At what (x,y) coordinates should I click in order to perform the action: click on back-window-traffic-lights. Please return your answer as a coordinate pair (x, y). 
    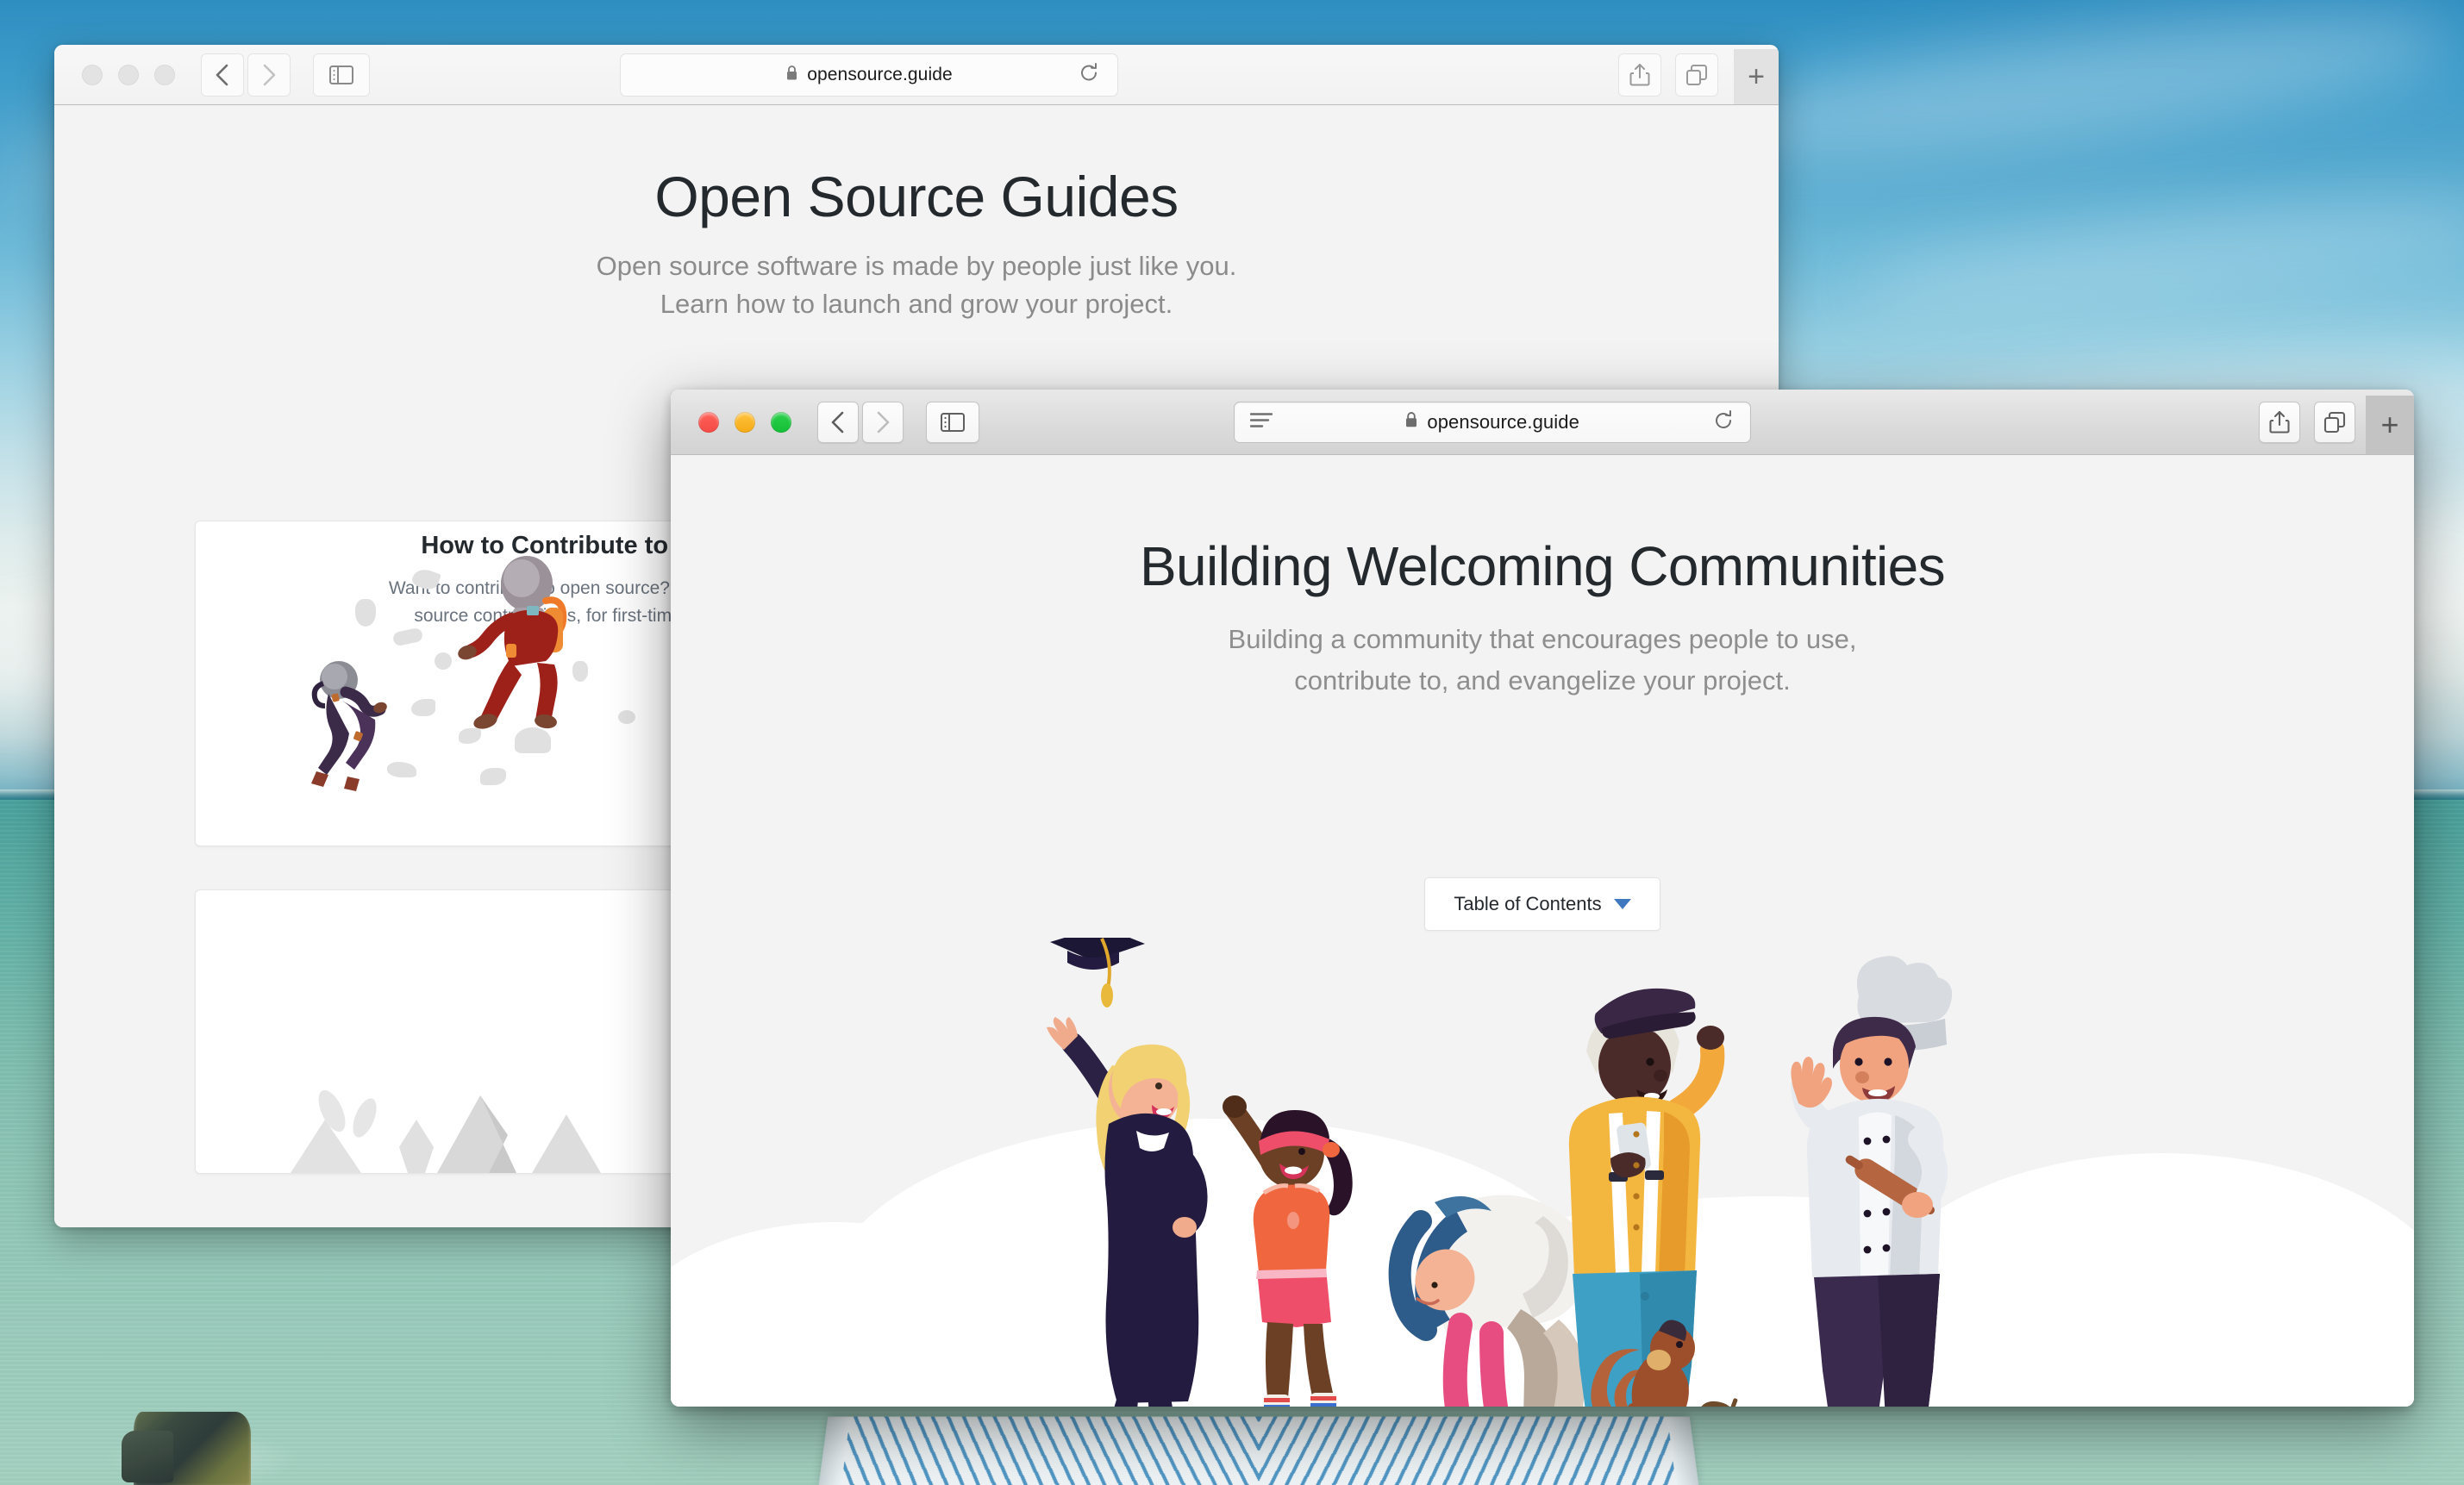
    Looking at the image, I should click on (128, 74).